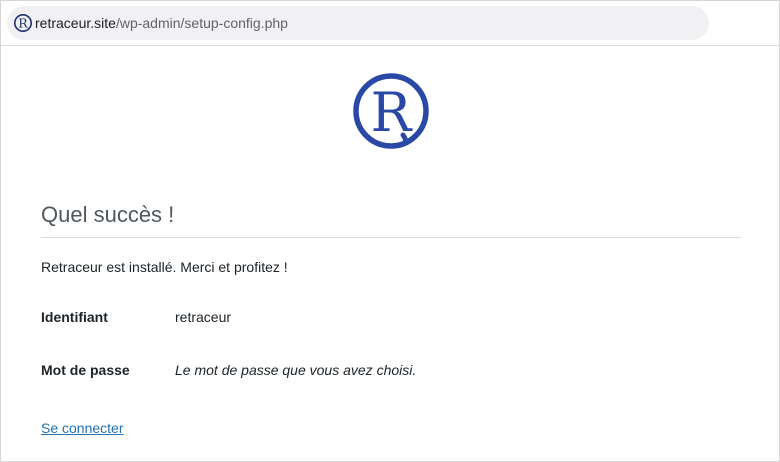 The image size is (780, 462). What do you see at coordinates (391, 237) in the screenshot?
I see `title-divider` at bounding box center [391, 237].